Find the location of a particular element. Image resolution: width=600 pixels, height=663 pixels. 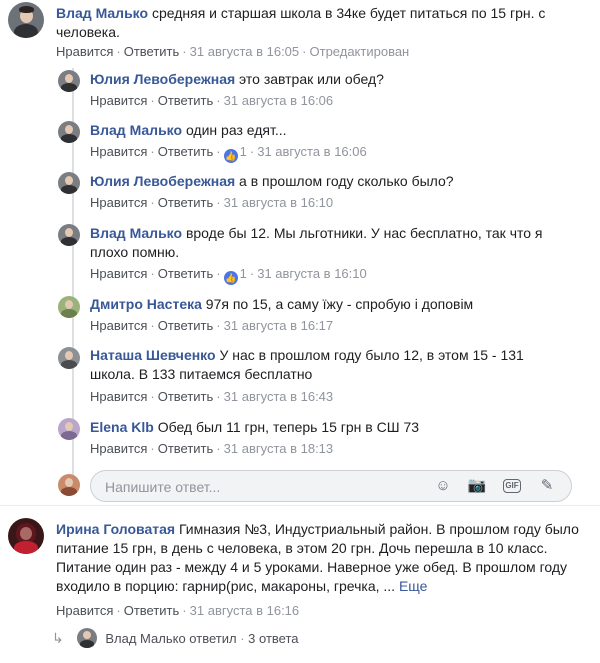

comment-author: Ирина Головатая is located at coordinates (115, 529).